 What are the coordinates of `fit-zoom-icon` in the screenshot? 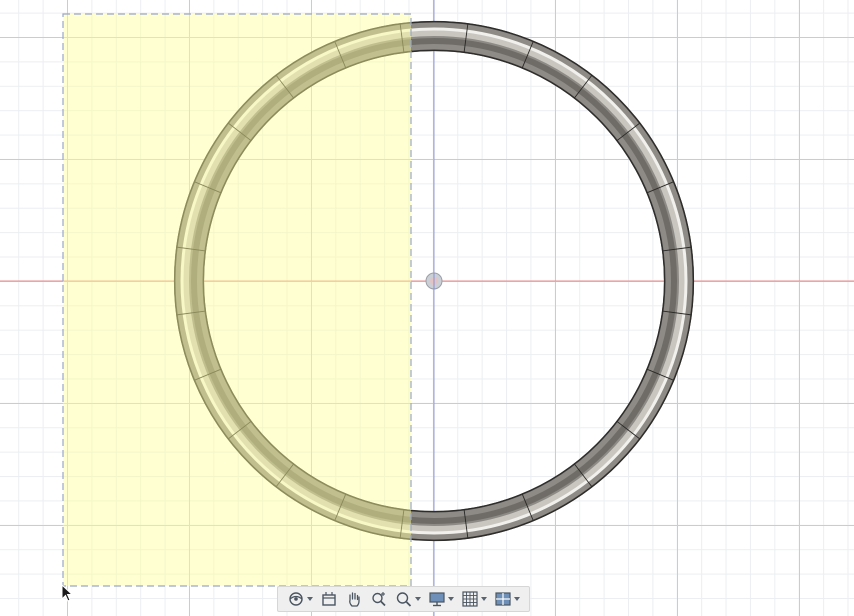 It's located at (404, 599).